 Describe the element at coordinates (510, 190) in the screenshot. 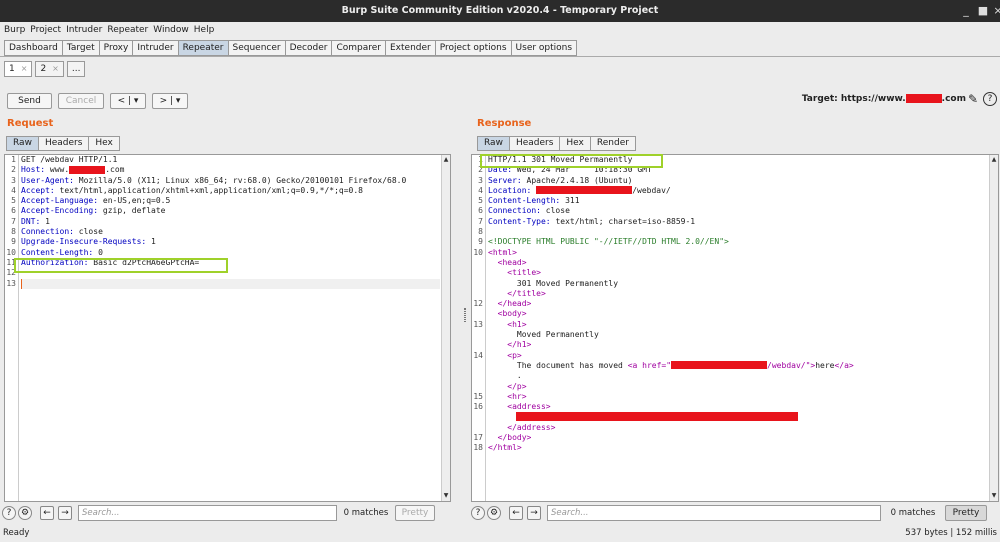

I see `header-name: Location:` at that location.